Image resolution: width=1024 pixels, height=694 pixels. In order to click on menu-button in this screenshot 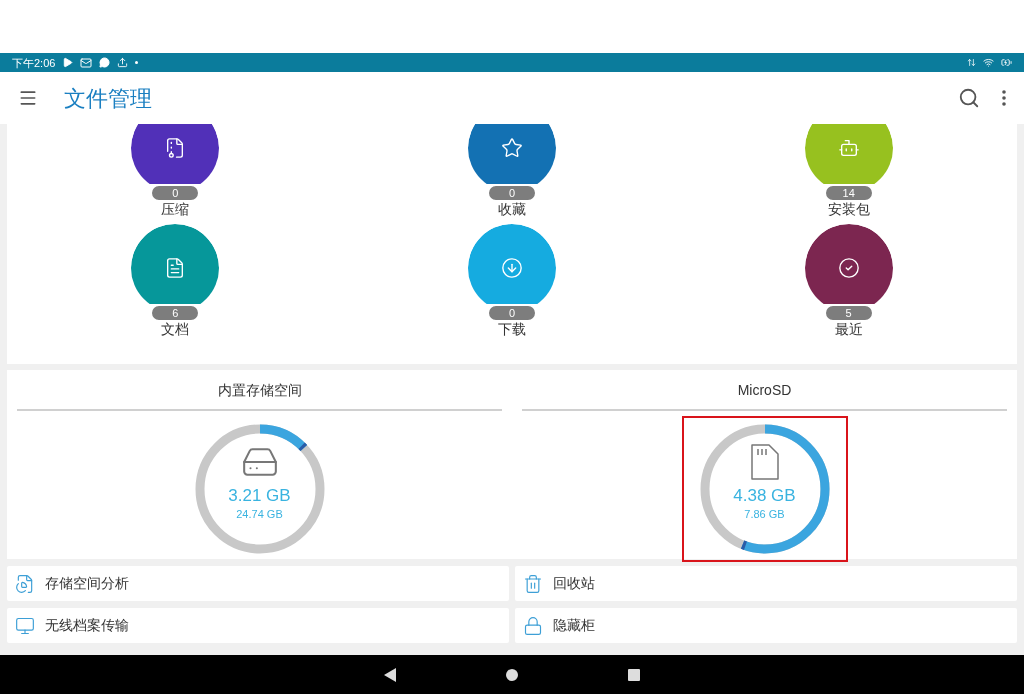, I will do `click(28, 98)`.